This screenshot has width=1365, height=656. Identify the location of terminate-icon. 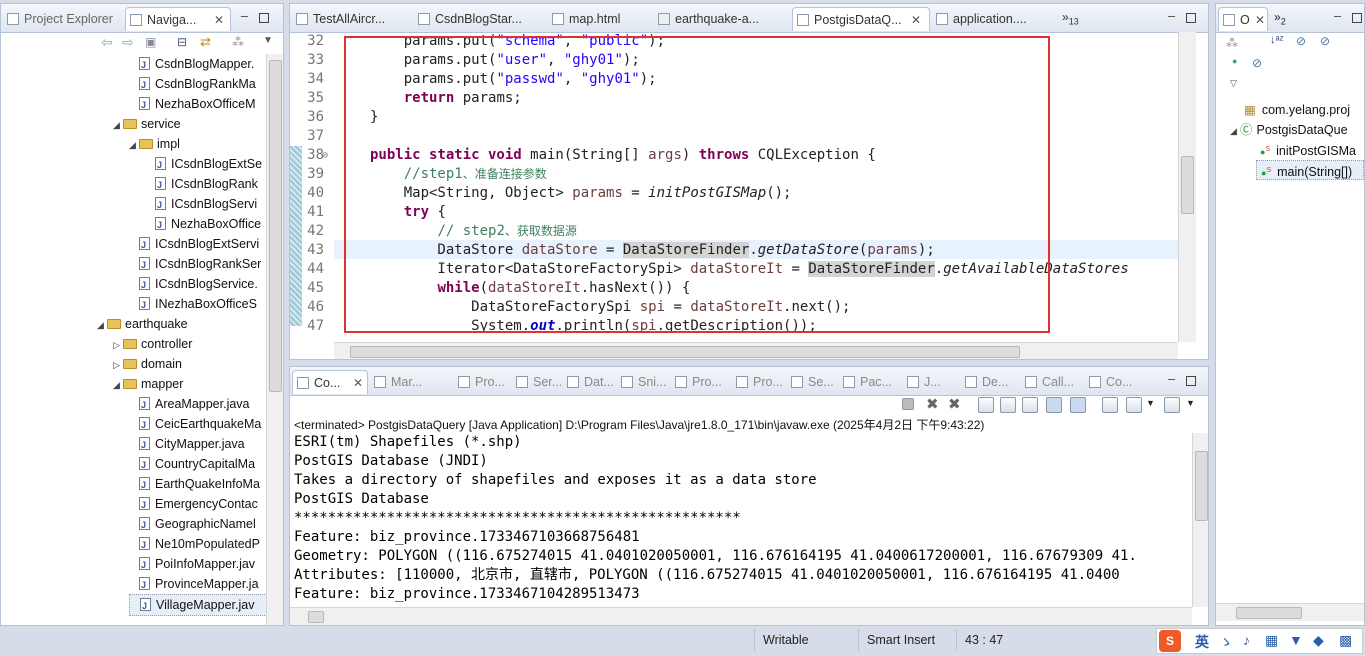
(908, 404).